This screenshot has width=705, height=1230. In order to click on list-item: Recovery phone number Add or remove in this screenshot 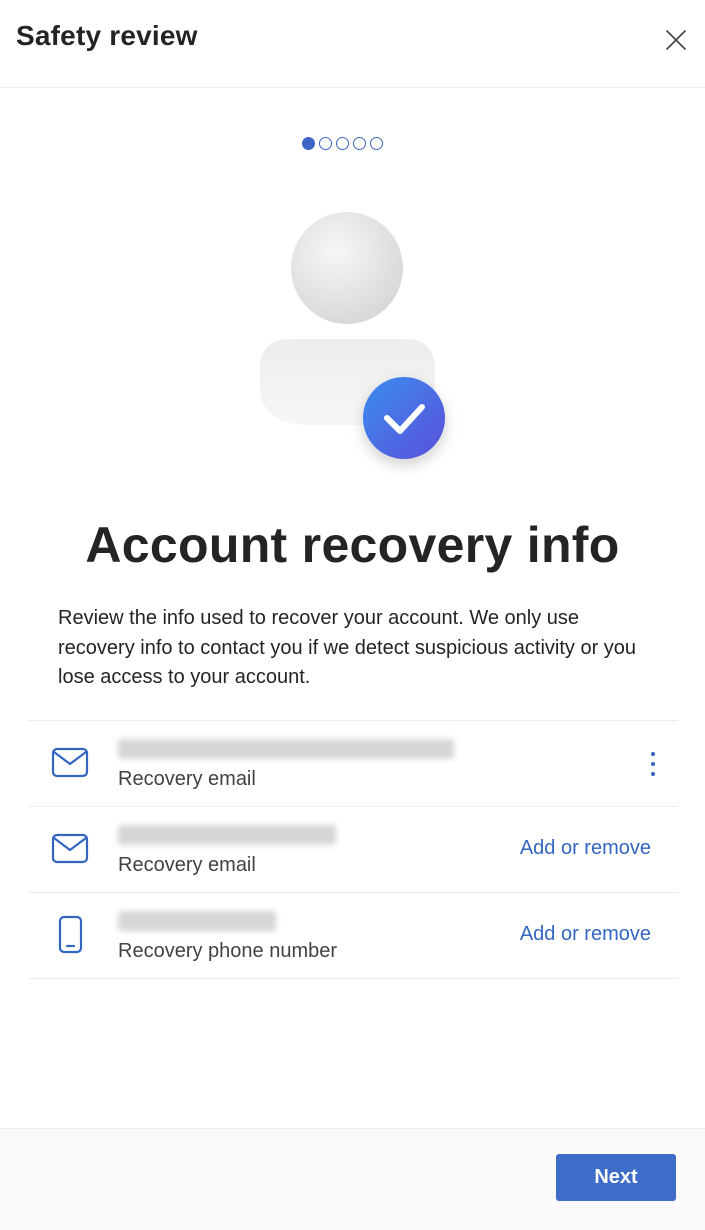, I will do `click(353, 936)`.